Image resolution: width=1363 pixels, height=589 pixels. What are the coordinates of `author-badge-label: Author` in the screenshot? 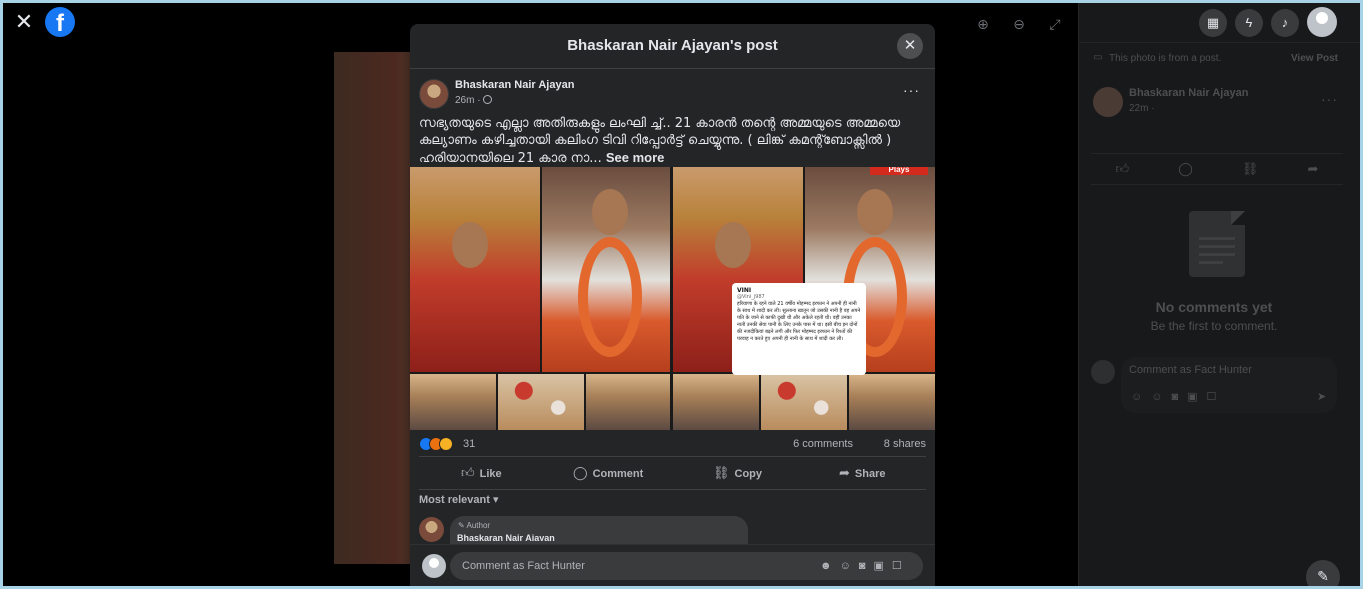 It's located at (478, 525).